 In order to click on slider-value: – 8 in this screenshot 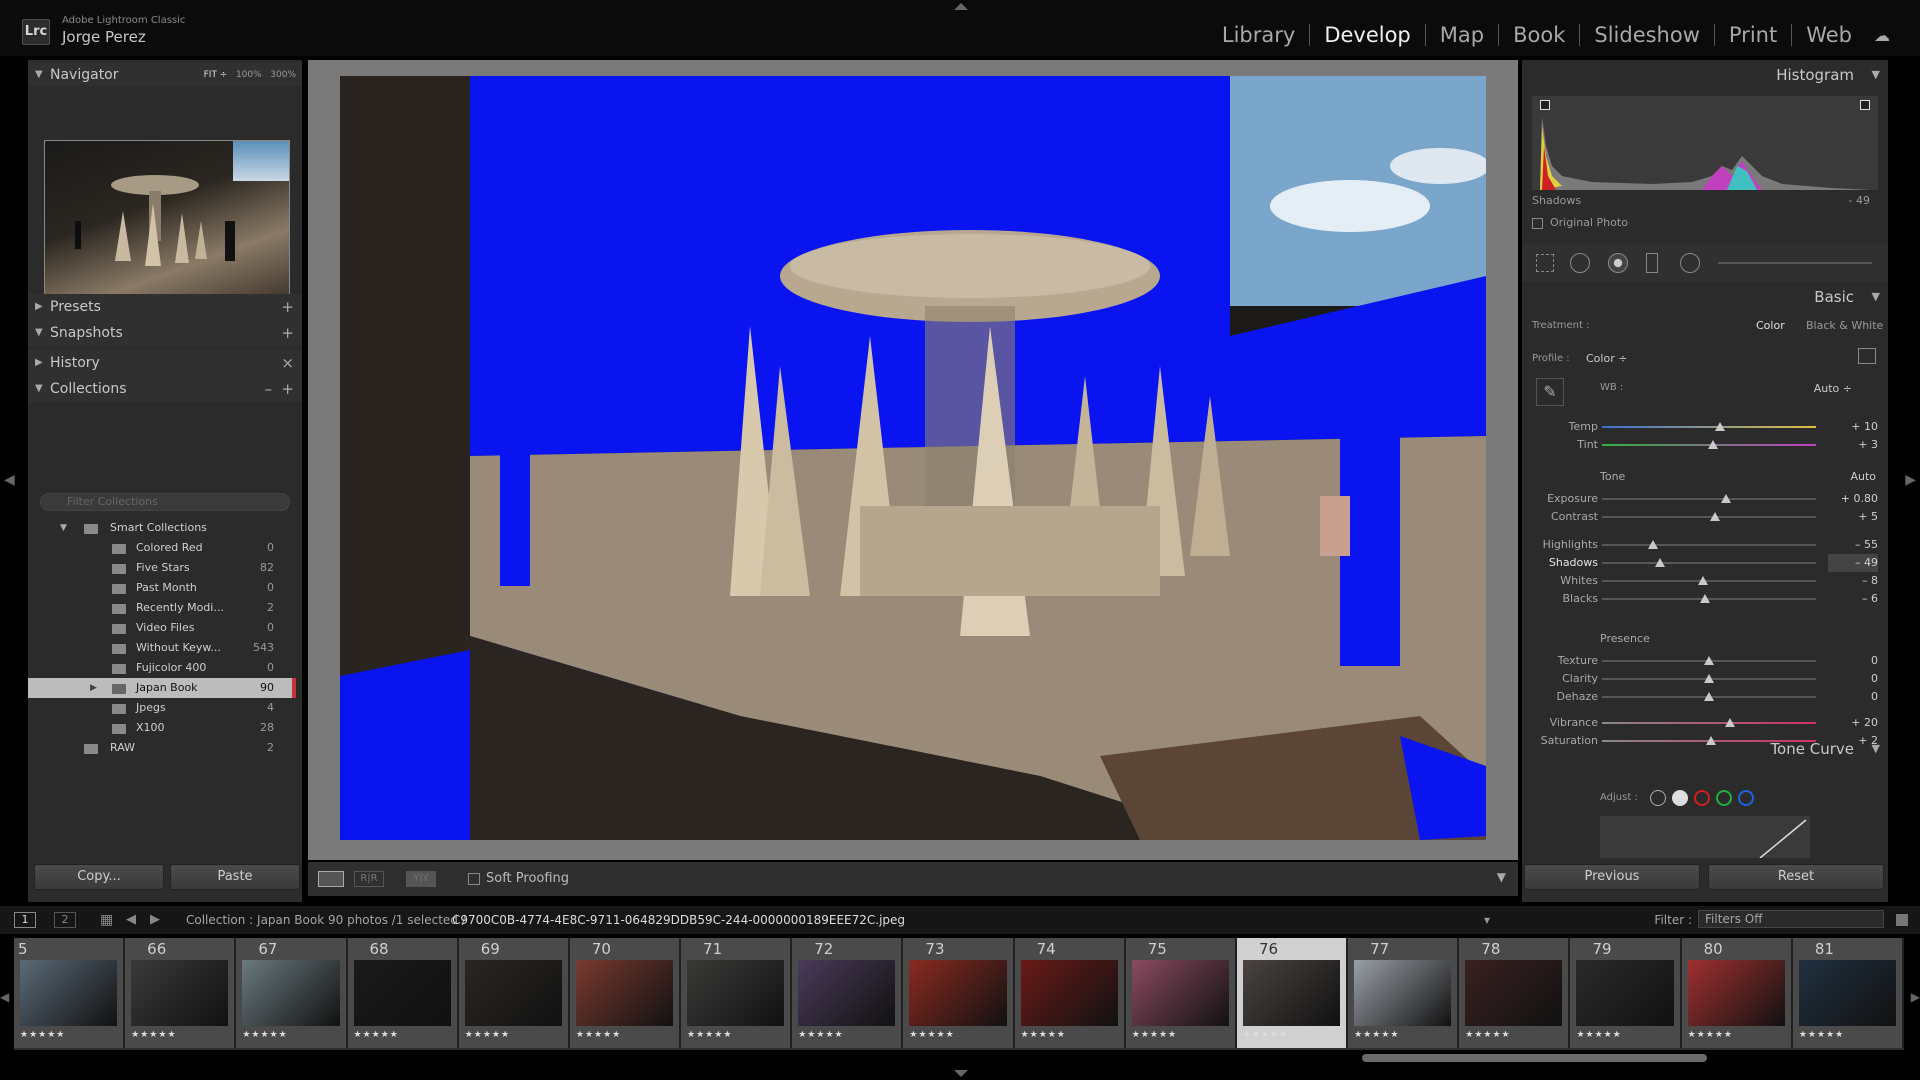, I will do `click(1853, 581)`.